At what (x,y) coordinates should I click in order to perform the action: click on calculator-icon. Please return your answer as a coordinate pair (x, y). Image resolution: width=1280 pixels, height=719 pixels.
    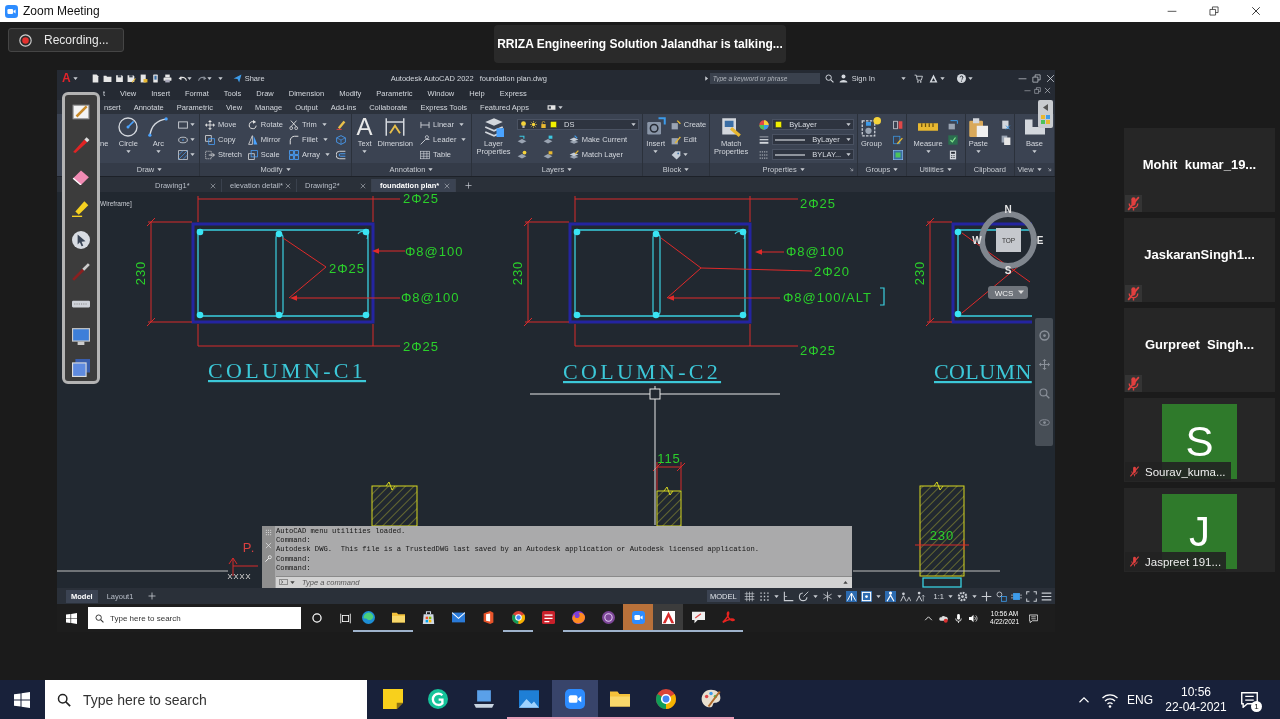
    Looking at the image, I should click on (952, 154).